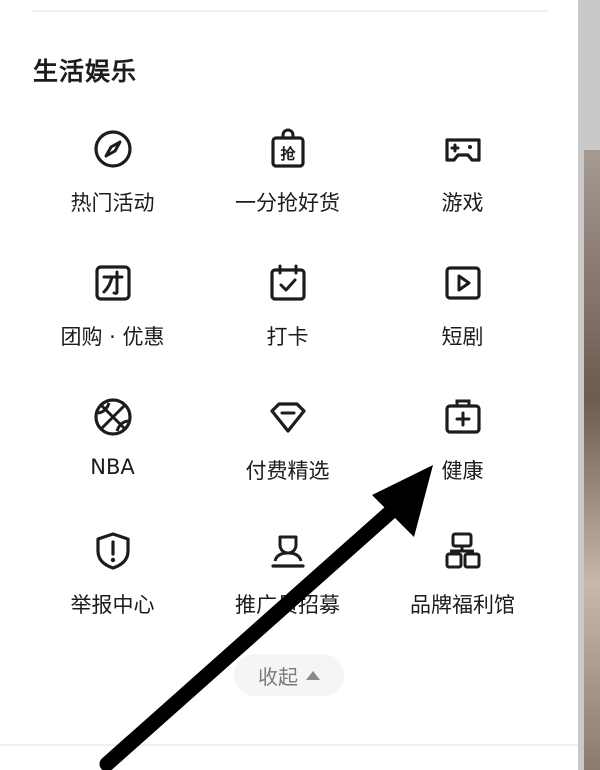  Describe the element at coordinates (462, 337) in the screenshot. I see `shortcut-label: 短剧` at that location.